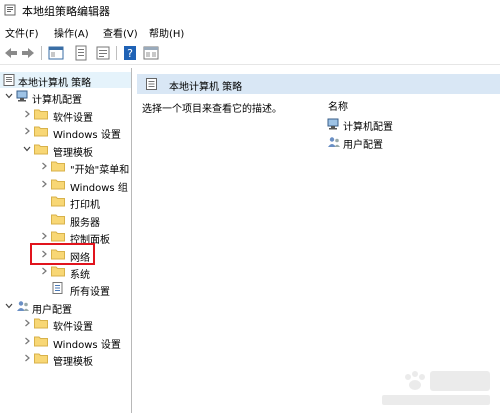 This screenshot has width=500, height=413. What do you see at coordinates (11, 53) in the screenshot?
I see `back-arrow-icon` at bounding box center [11, 53].